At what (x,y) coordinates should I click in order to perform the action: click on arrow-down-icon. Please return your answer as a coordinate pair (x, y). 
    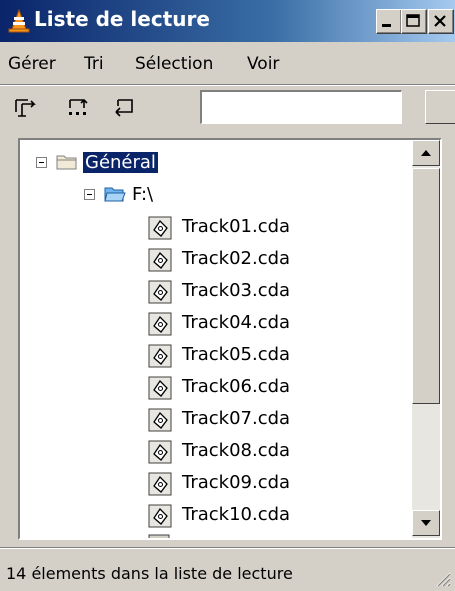
    Looking at the image, I should click on (426, 523).